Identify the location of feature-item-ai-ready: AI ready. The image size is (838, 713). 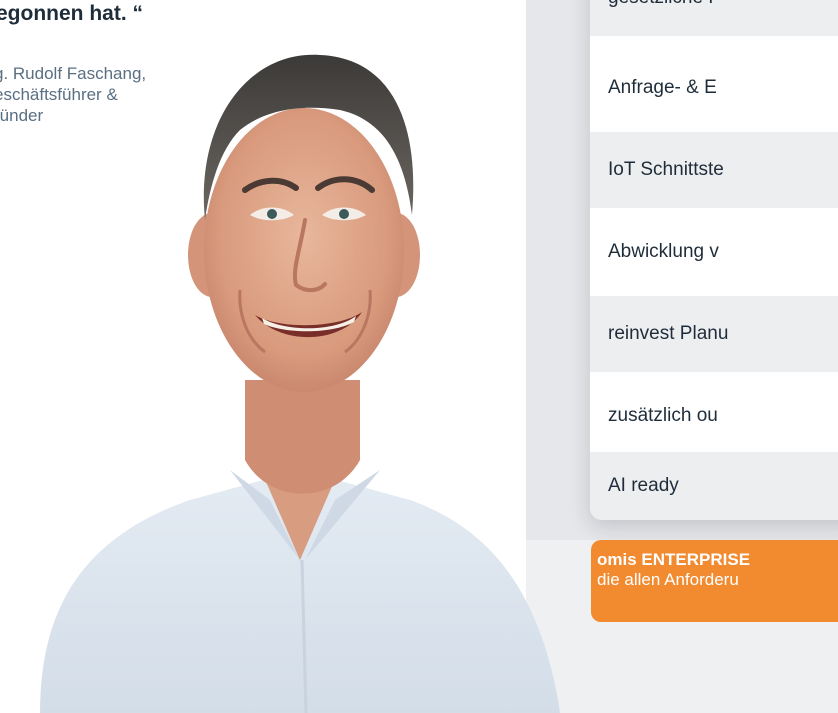
(714, 486).